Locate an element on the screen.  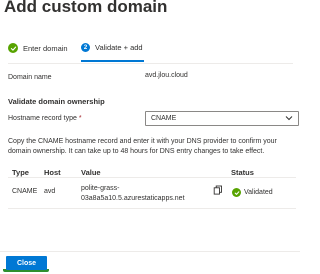
panel-title: Add custom domain is located at coordinates (86, 8).